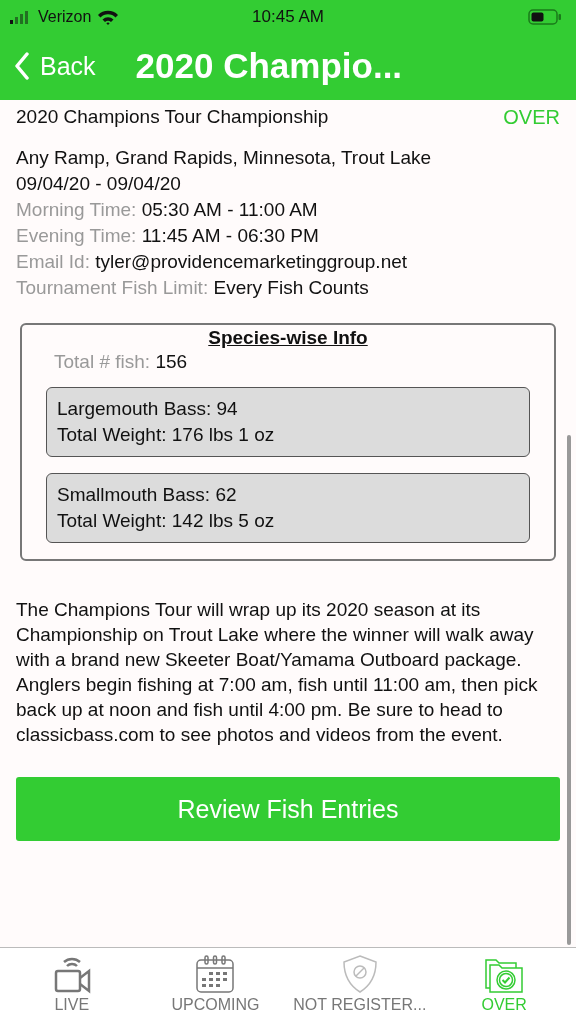 This screenshot has height=1024, width=576. Describe the element at coordinates (545, 17) in the screenshot. I see `battery-icon` at that location.